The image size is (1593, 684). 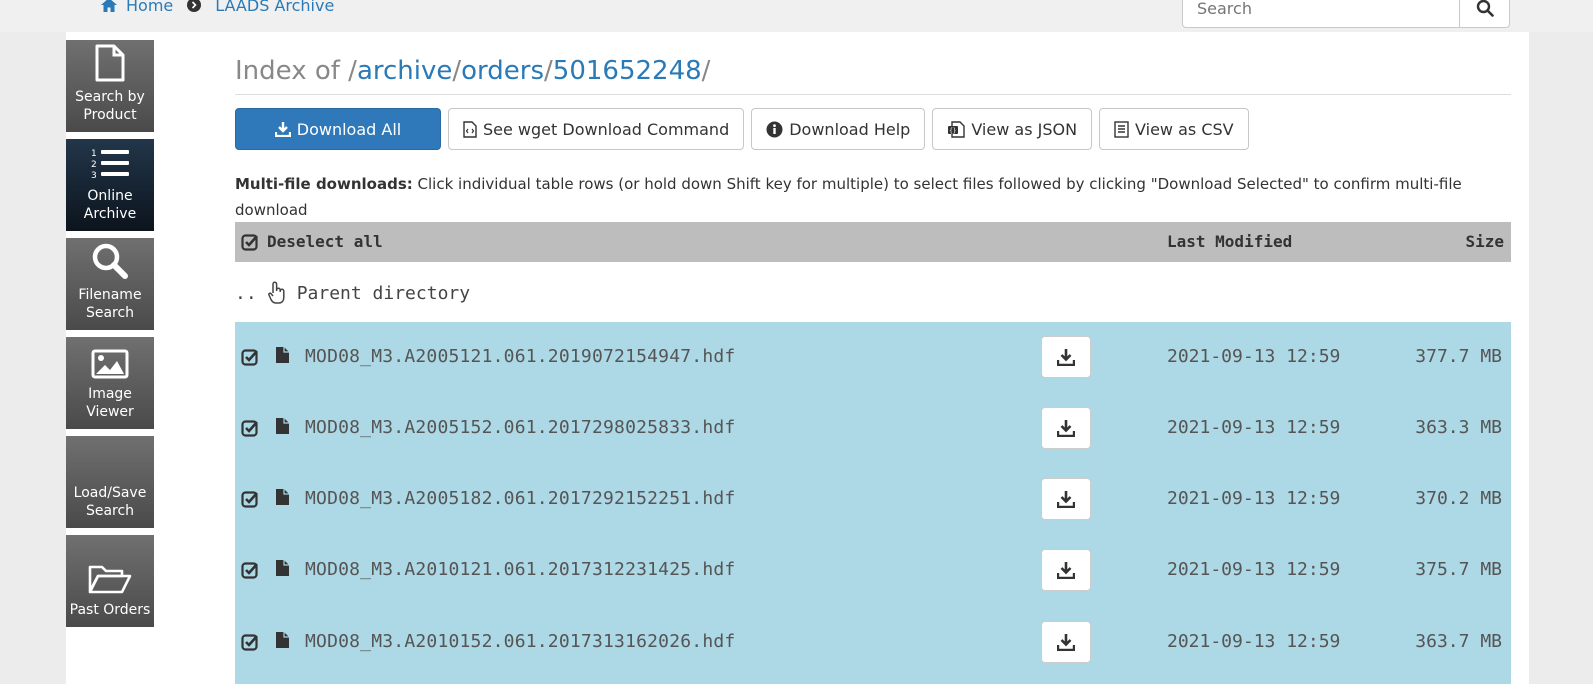 What do you see at coordinates (110, 284) in the screenshot?
I see `nav-filename-search: Filename Search` at bounding box center [110, 284].